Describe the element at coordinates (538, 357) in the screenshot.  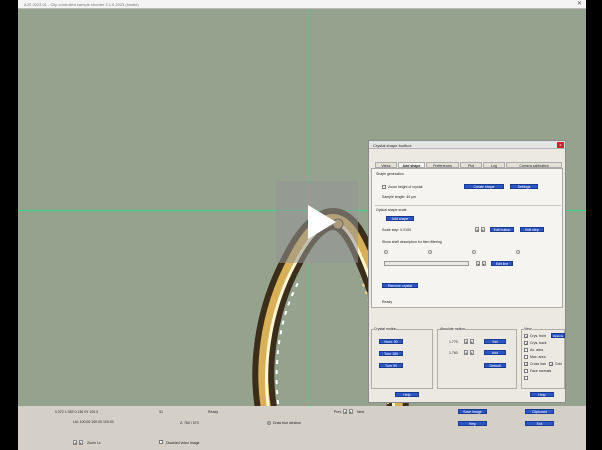
I see `max-area-label: Max. area` at that location.